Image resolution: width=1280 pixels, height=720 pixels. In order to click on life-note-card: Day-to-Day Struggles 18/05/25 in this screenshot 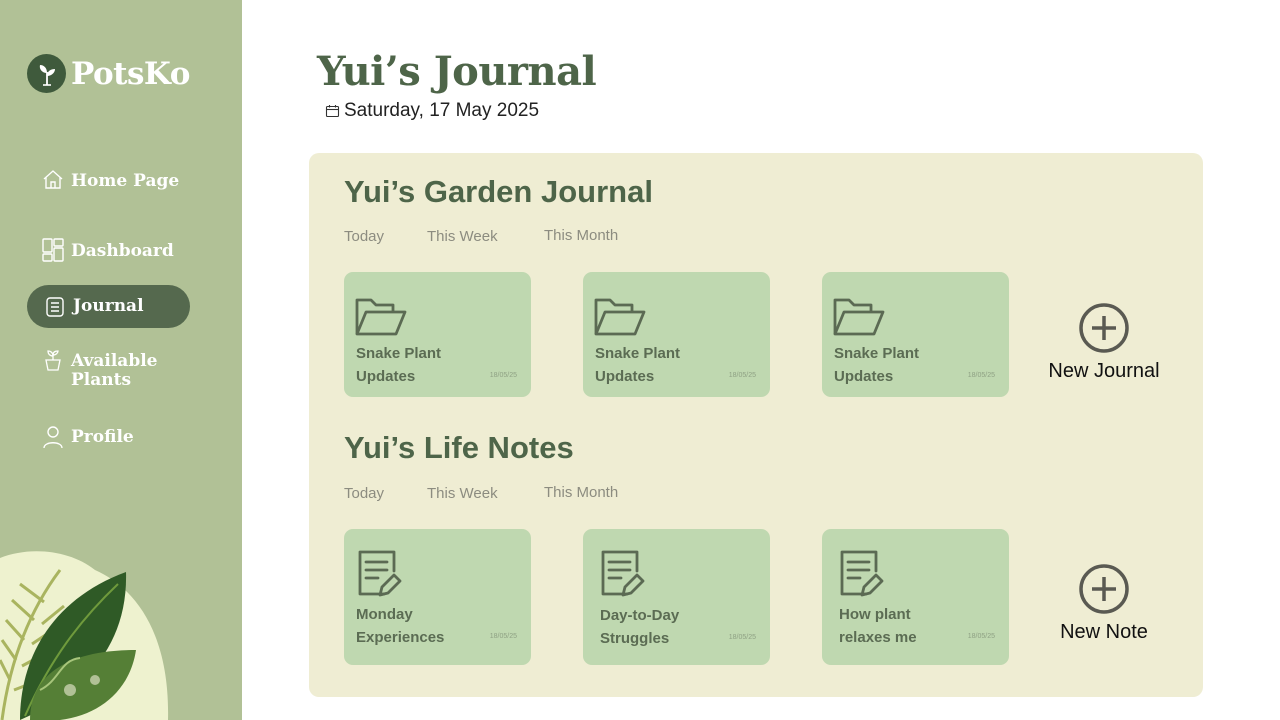, I will do `click(676, 597)`.